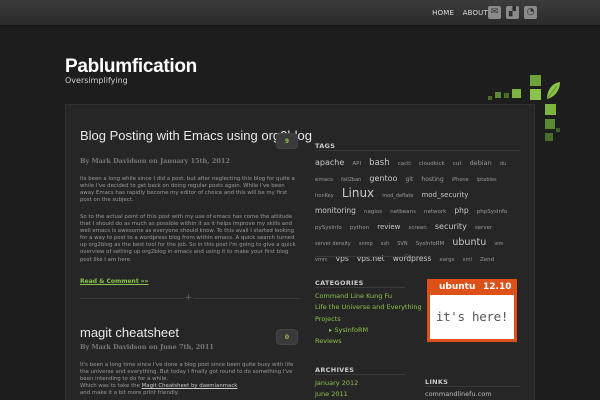  I want to click on tag-link: mod_security, so click(444, 195).